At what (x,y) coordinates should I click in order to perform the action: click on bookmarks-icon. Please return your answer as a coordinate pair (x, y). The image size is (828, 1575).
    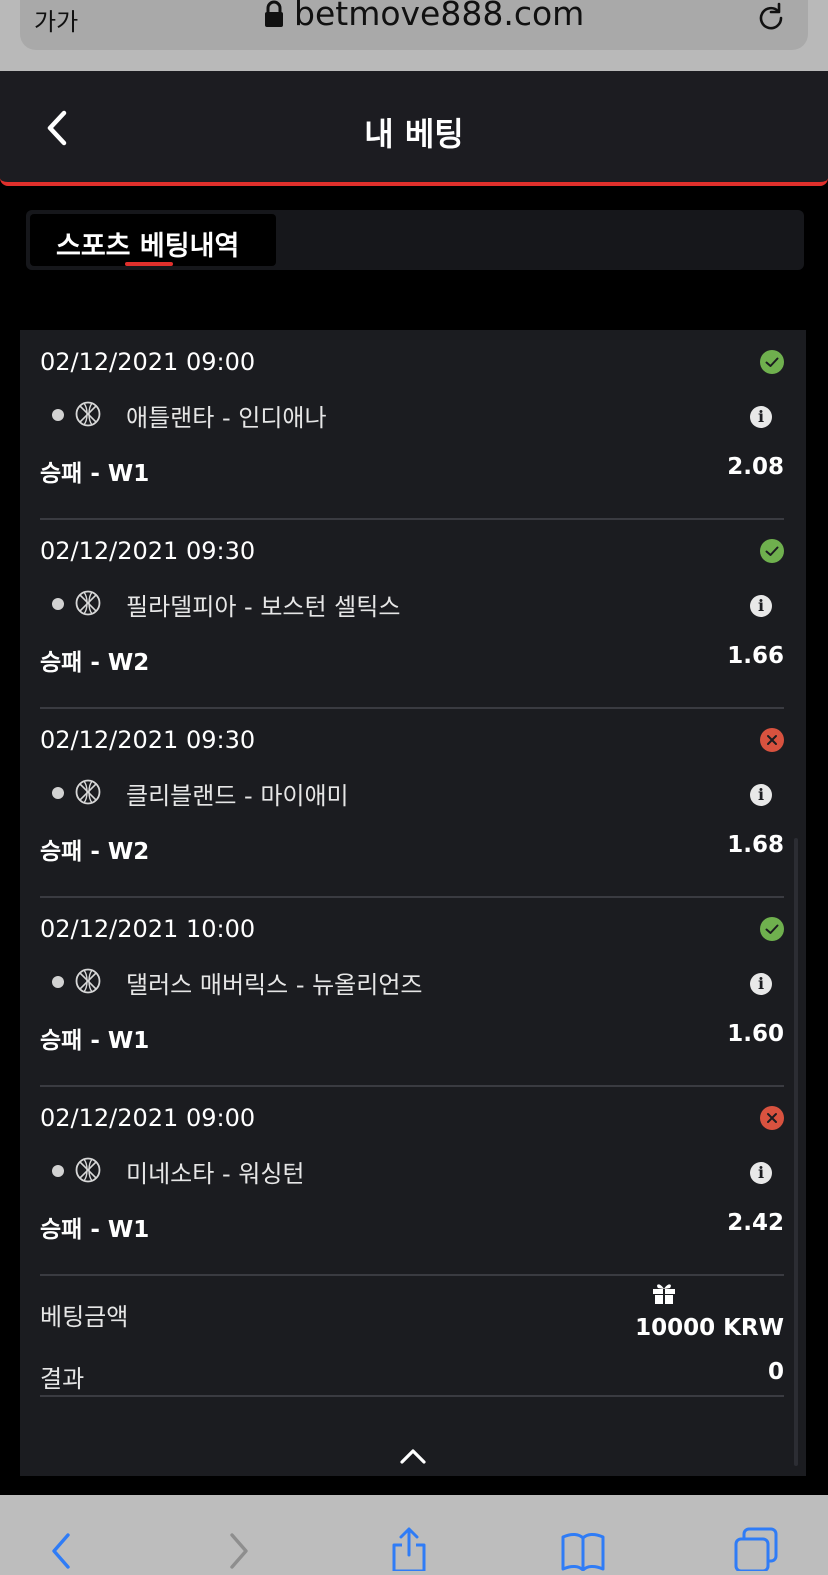
    Looking at the image, I should click on (583, 1548).